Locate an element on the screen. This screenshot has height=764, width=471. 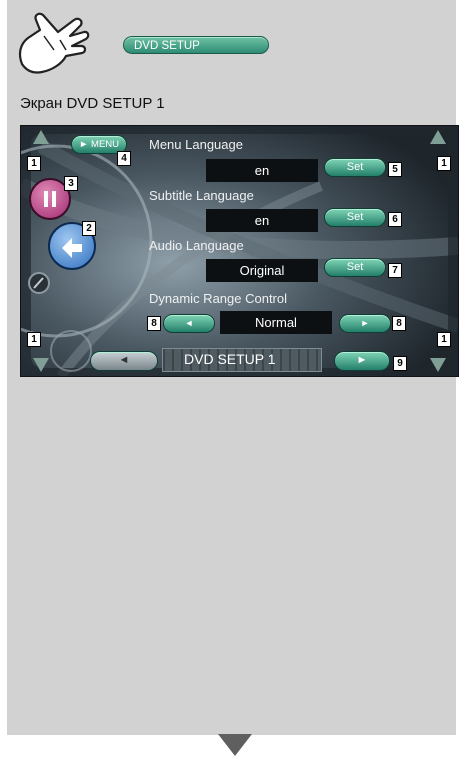
dynamic-range-control-label: Dynamic Range Control is located at coordinates (218, 298).